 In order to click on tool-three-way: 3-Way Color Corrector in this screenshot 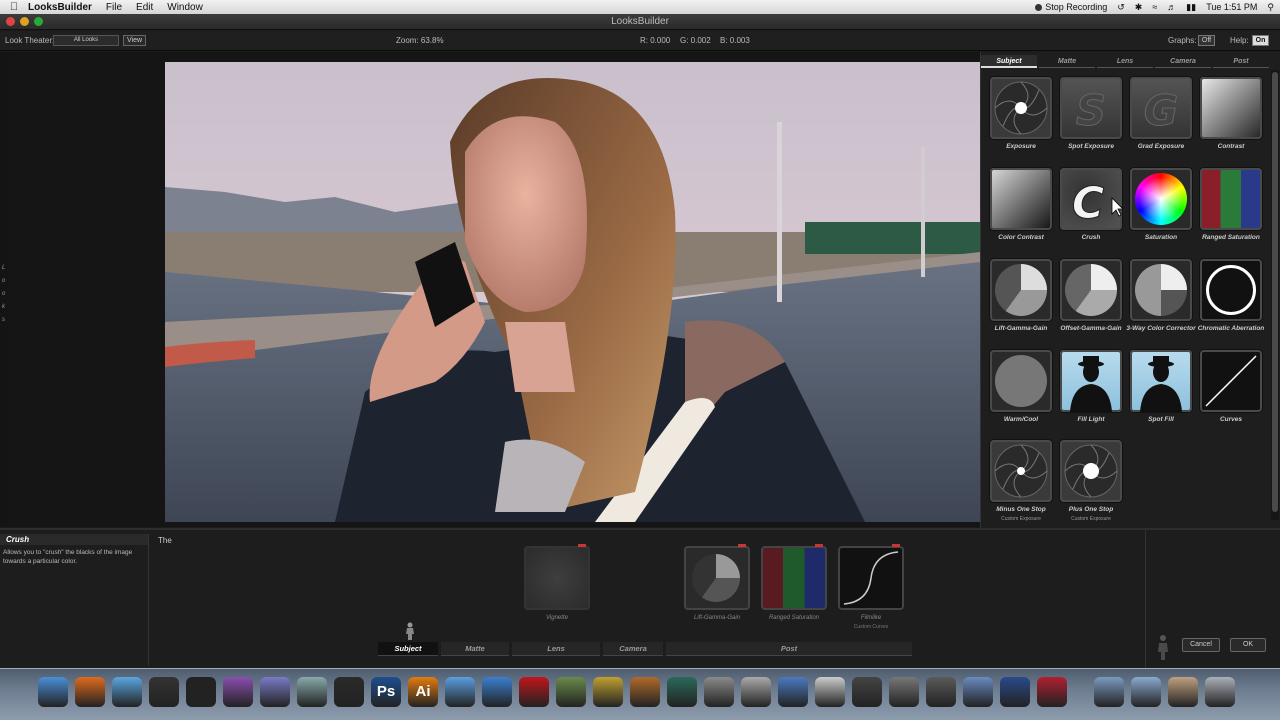, I will do `click(1161, 300)`.